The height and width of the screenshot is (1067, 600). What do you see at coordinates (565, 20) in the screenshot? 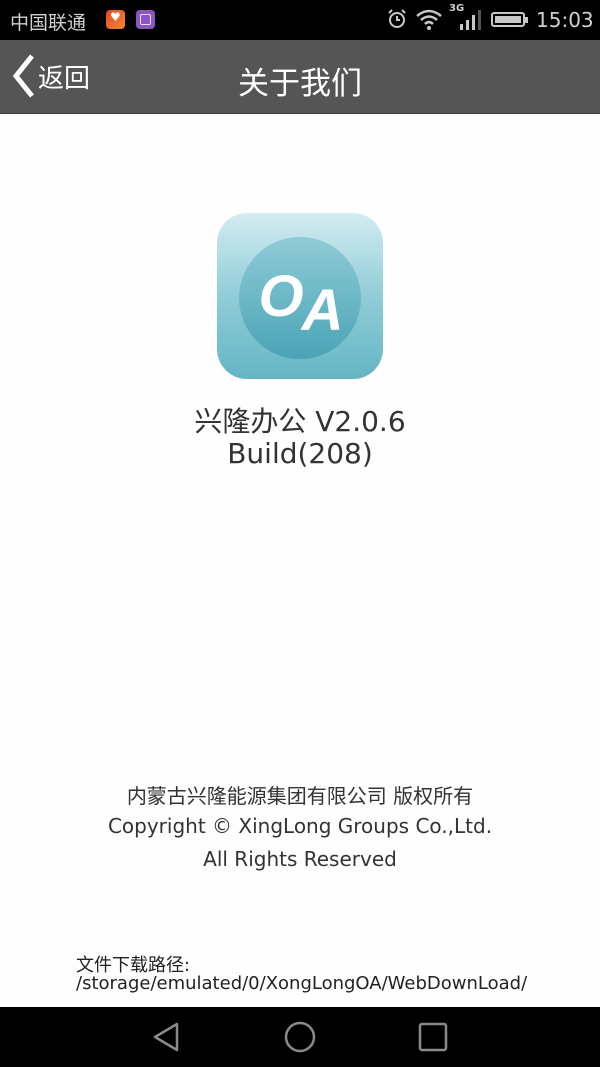
I see `clock: 15:03` at bounding box center [565, 20].